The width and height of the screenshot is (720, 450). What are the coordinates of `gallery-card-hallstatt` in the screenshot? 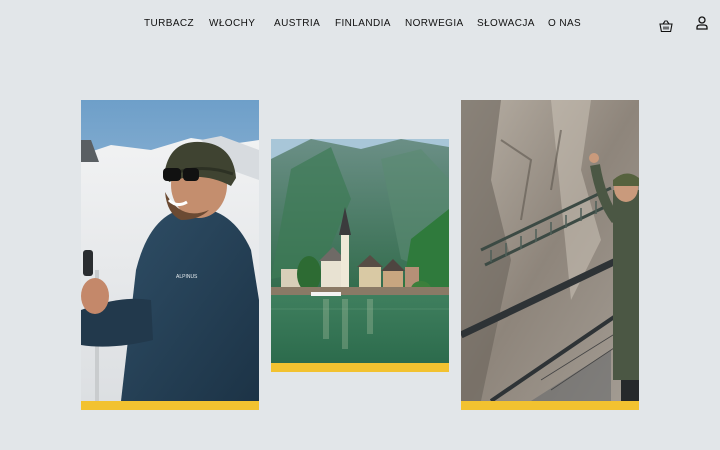 It's located at (360, 255).